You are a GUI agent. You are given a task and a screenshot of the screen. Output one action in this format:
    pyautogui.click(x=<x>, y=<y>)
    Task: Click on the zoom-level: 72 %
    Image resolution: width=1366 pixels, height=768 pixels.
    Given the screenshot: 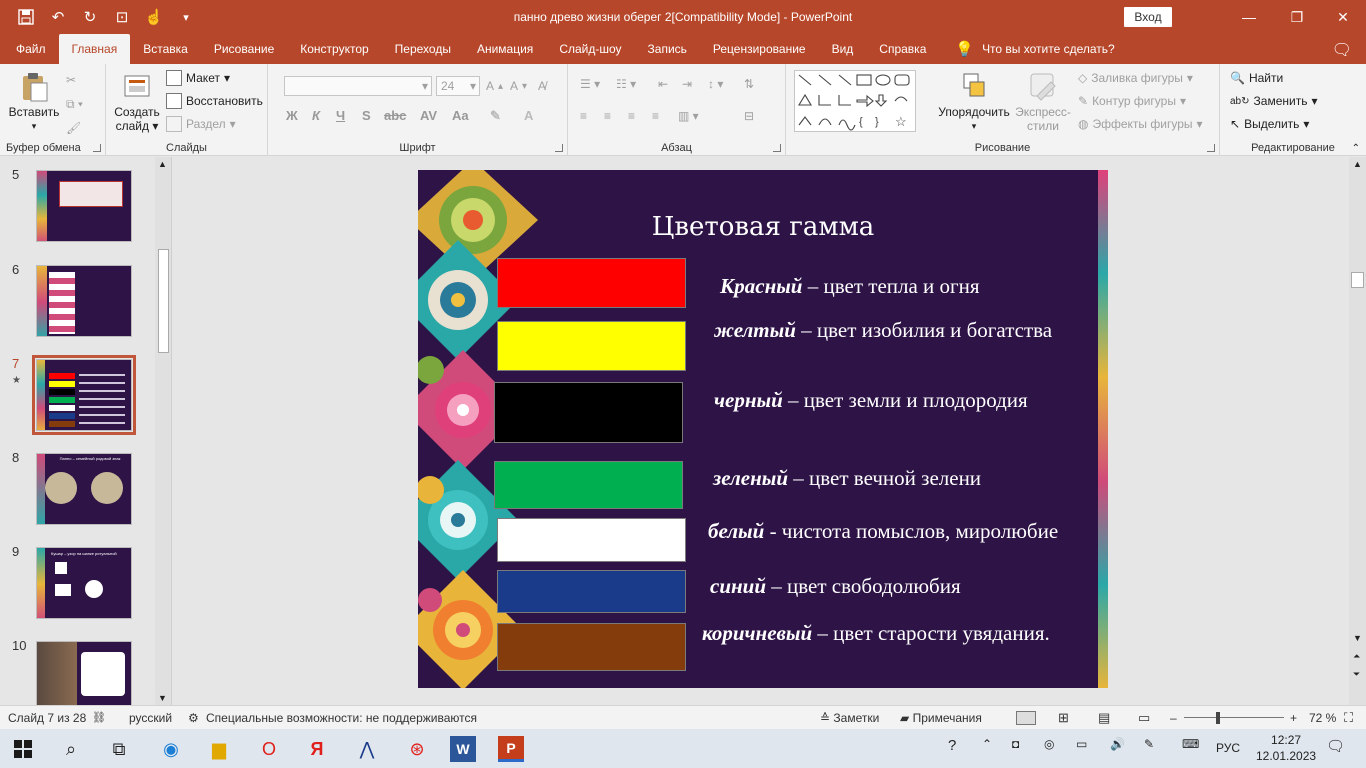 What is the action you would take?
    pyautogui.click(x=1322, y=718)
    